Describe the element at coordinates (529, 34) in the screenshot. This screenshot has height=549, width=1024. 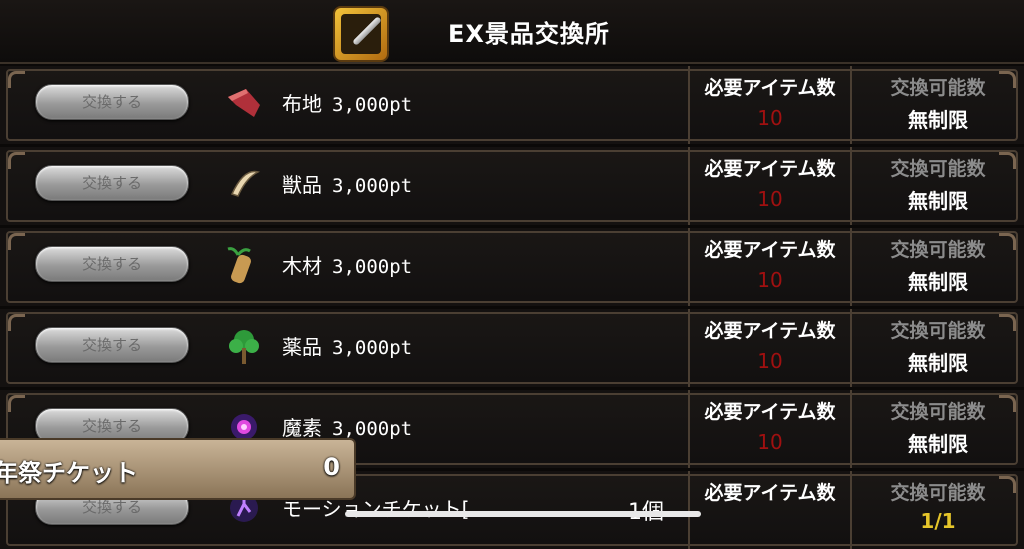
I see `page-title: EX景品交換所` at that location.